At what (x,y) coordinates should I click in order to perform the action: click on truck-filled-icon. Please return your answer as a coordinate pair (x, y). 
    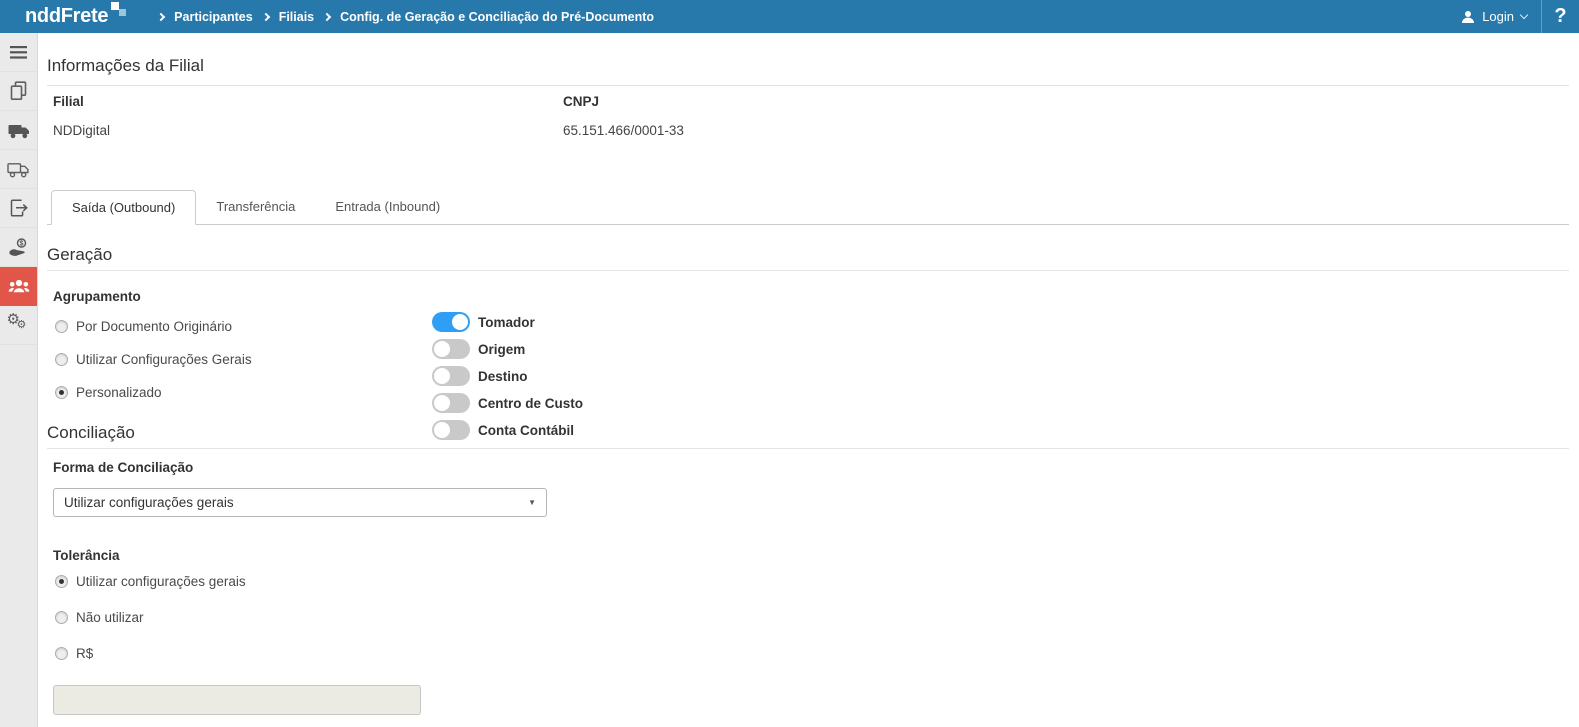
    Looking at the image, I should click on (18, 131).